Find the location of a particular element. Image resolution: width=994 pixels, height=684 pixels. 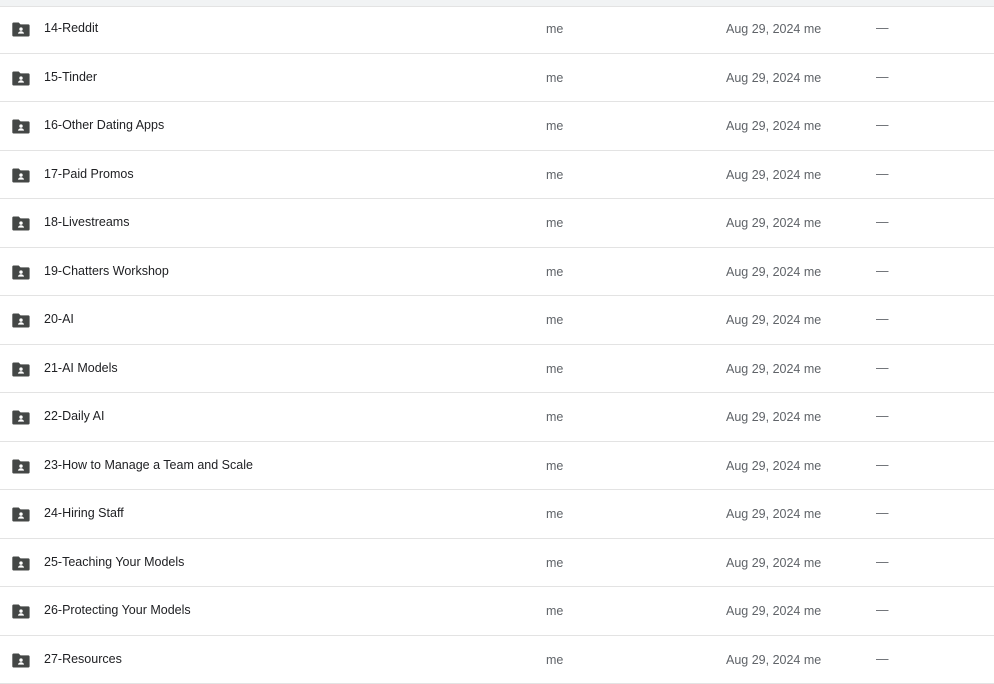

folder-row-14: 27-Resources me Aug 29, 2024 me — is located at coordinates (497, 660).